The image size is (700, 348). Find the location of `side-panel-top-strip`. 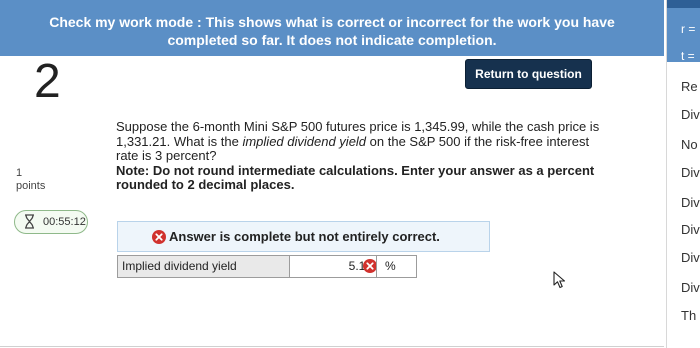

side-panel-top-strip is located at coordinates (683, 4).